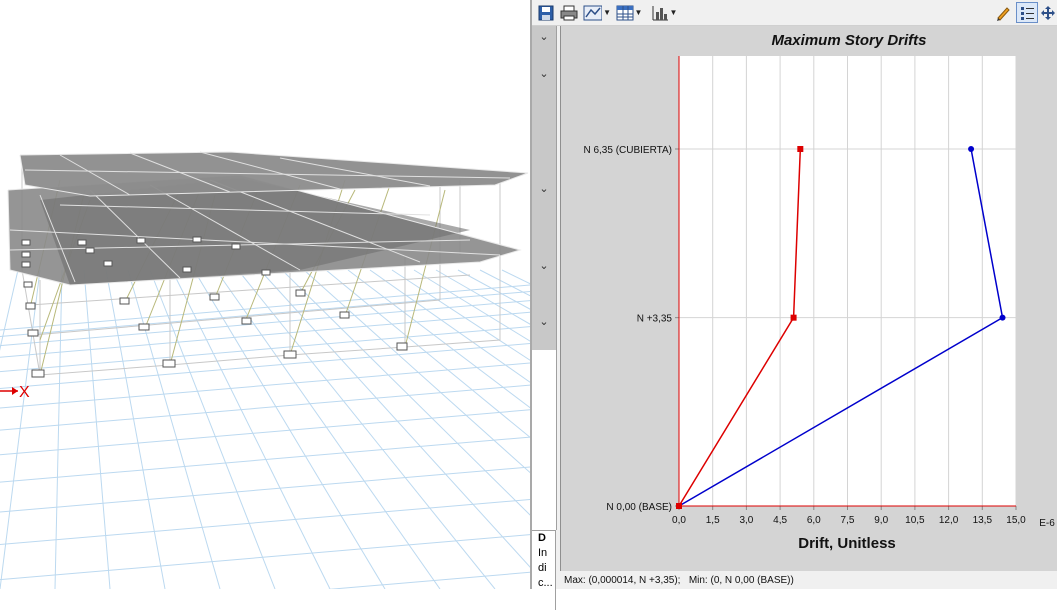 Image resolution: width=1057 pixels, height=610 pixels. Describe the element at coordinates (1047, 523) in the screenshot. I see `x-multiplier: E-6` at that location.